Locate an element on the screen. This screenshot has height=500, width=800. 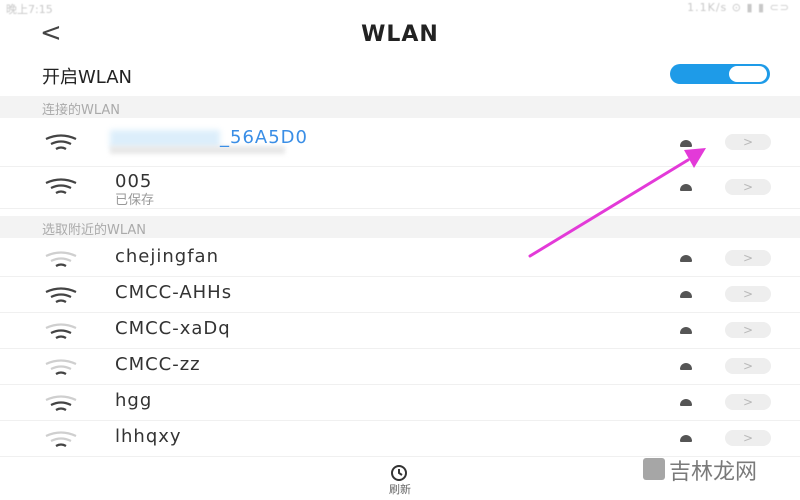
header: < WLAN is located at coordinates (400, 36).